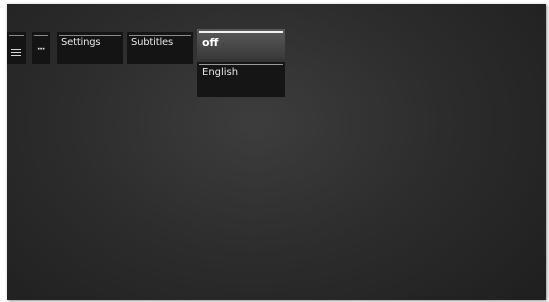 The image size is (549, 302). I want to click on menu-column-settings: Settings, so click(90, 48).